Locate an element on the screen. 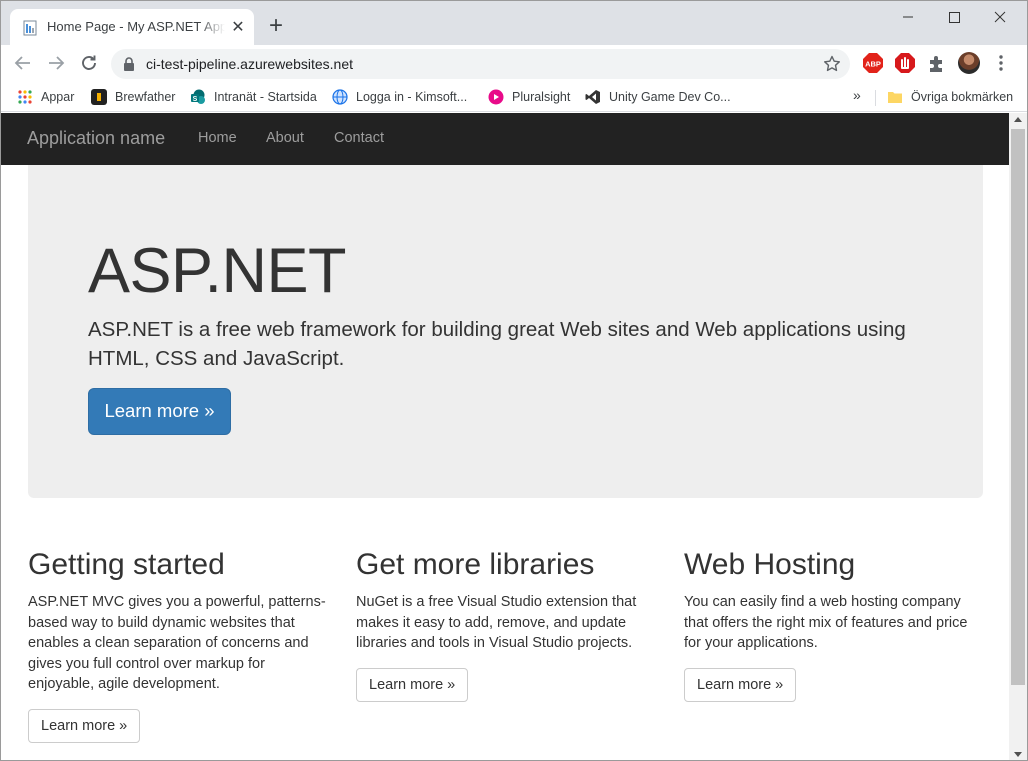 This screenshot has width=1028, height=761. address-bar: ci-test-pipeline.azurewebsites.net is located at coordinates (480, 64).